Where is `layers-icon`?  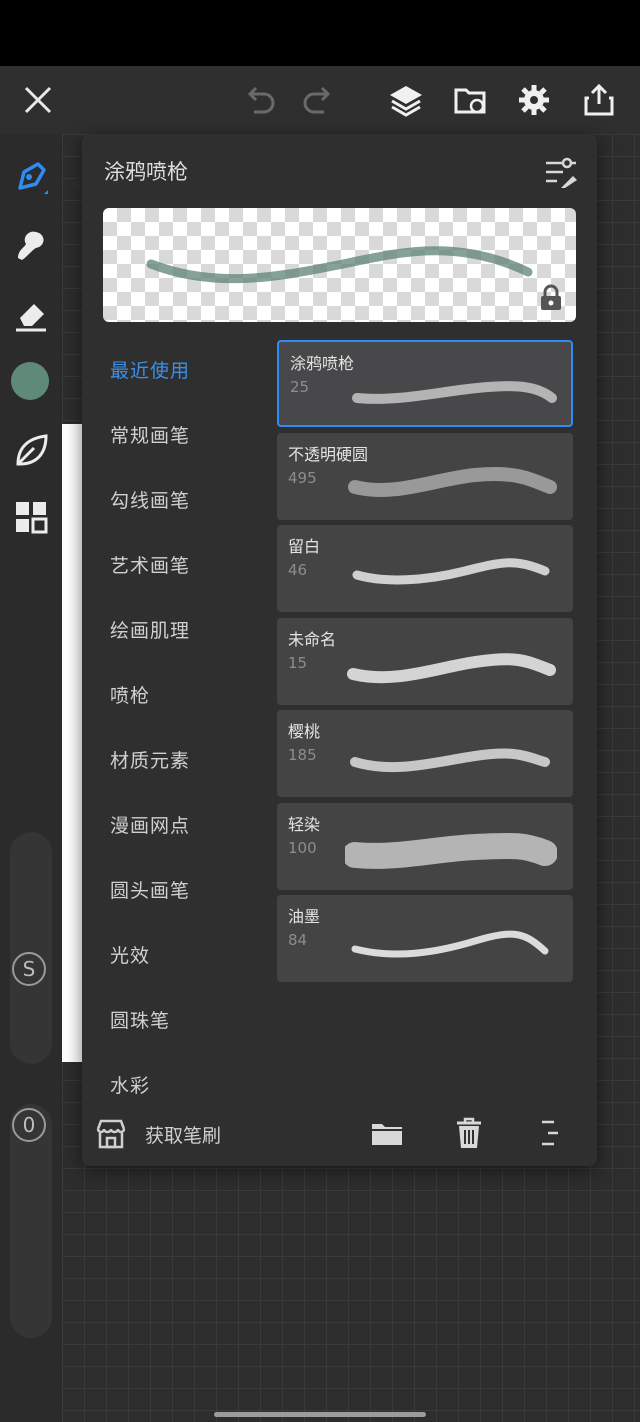
layers-icon is located at coordinates (406, 101).